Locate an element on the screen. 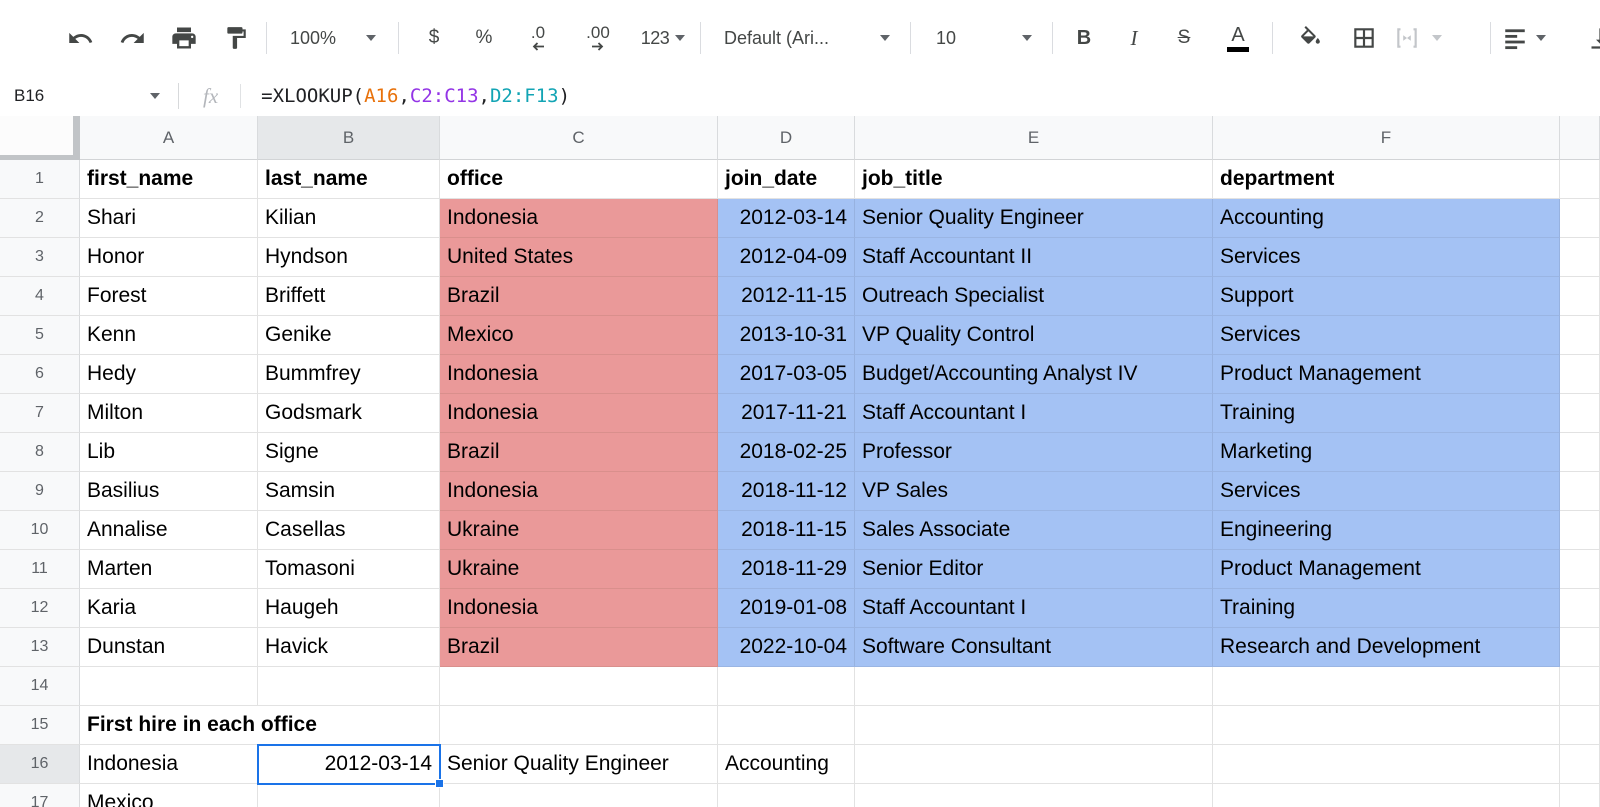 The height and width of the screenshot is (807, 1600). cell-F7: Training is located at coordinates (1386, 413).